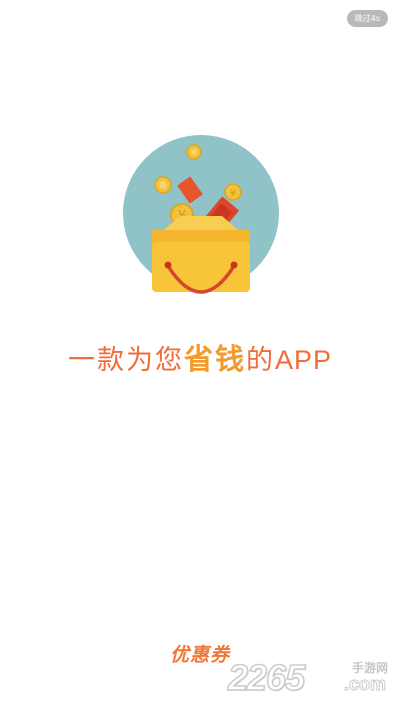  I want to click on slogan: 一款为您省钱的APP, so click(200, 357).